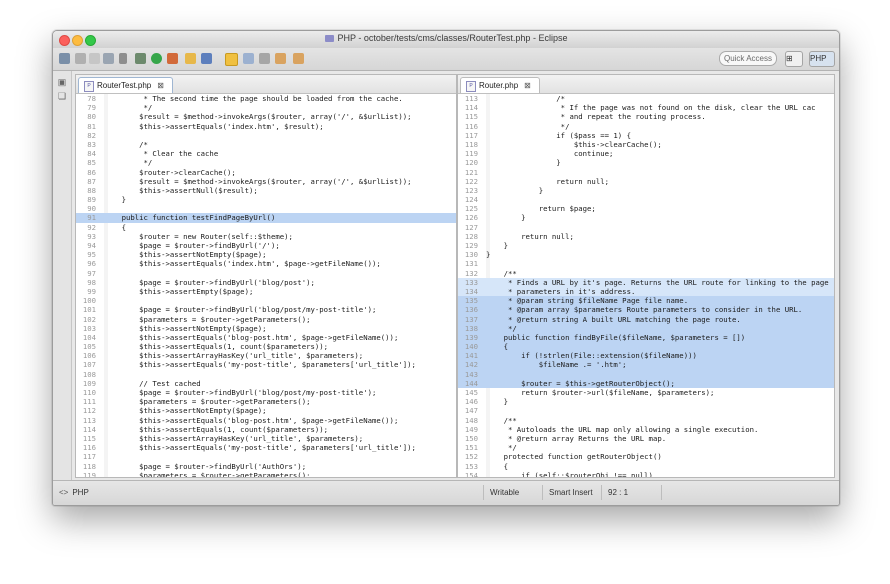 The width and height of the screenshot is (890, 584). I want to click on code-line: 100, so click(266, 300).